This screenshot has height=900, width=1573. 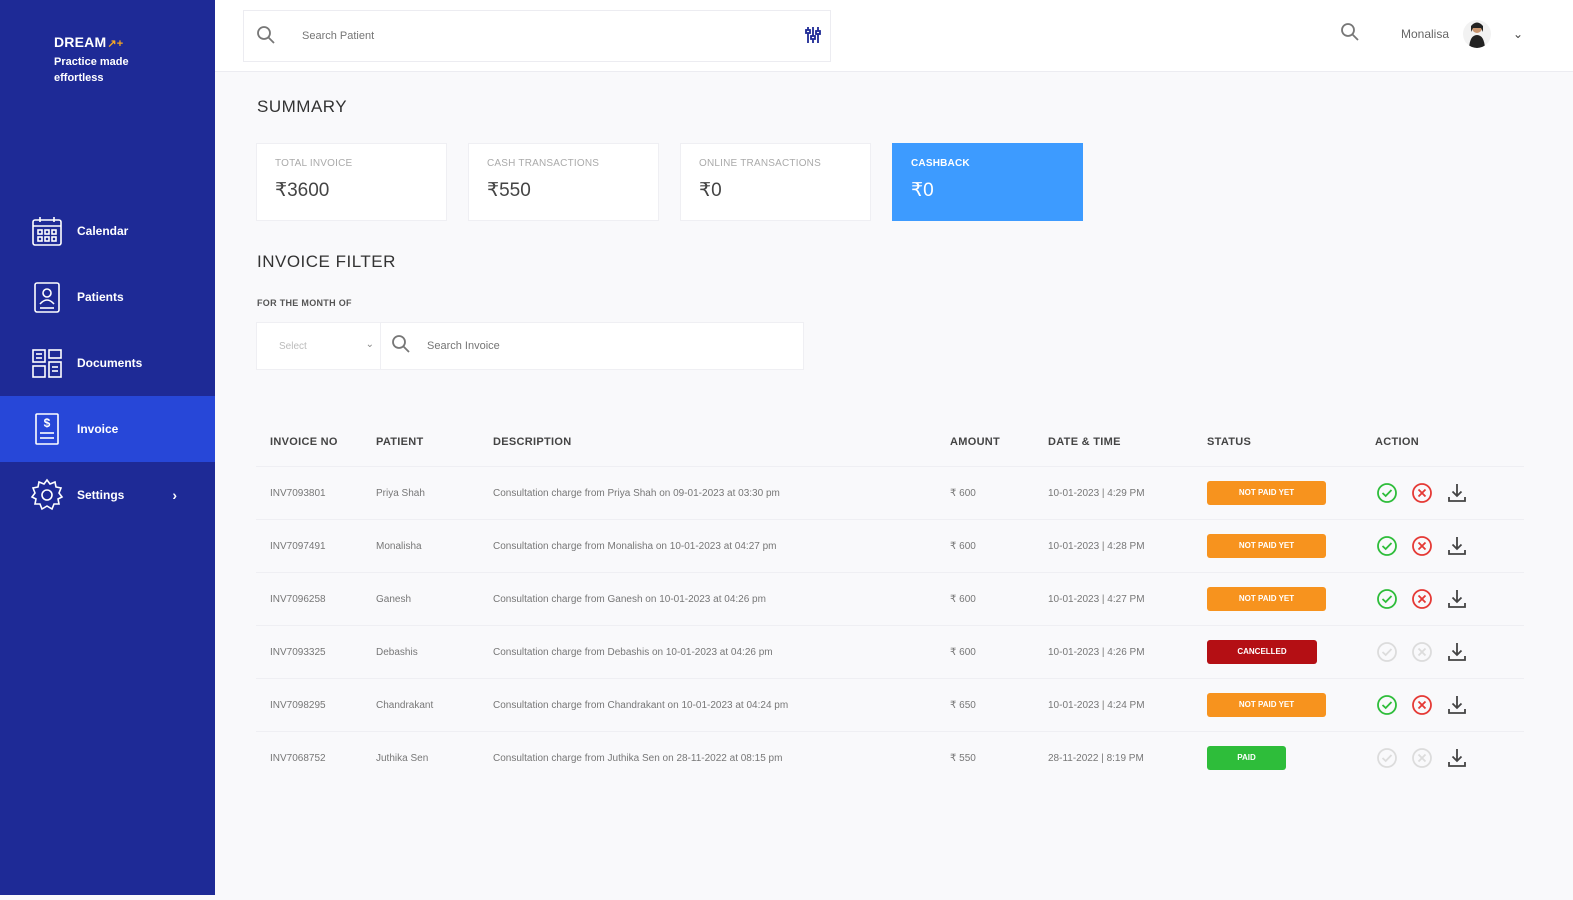 I want to click on global-search-icon, so click(x=1350, y=34).